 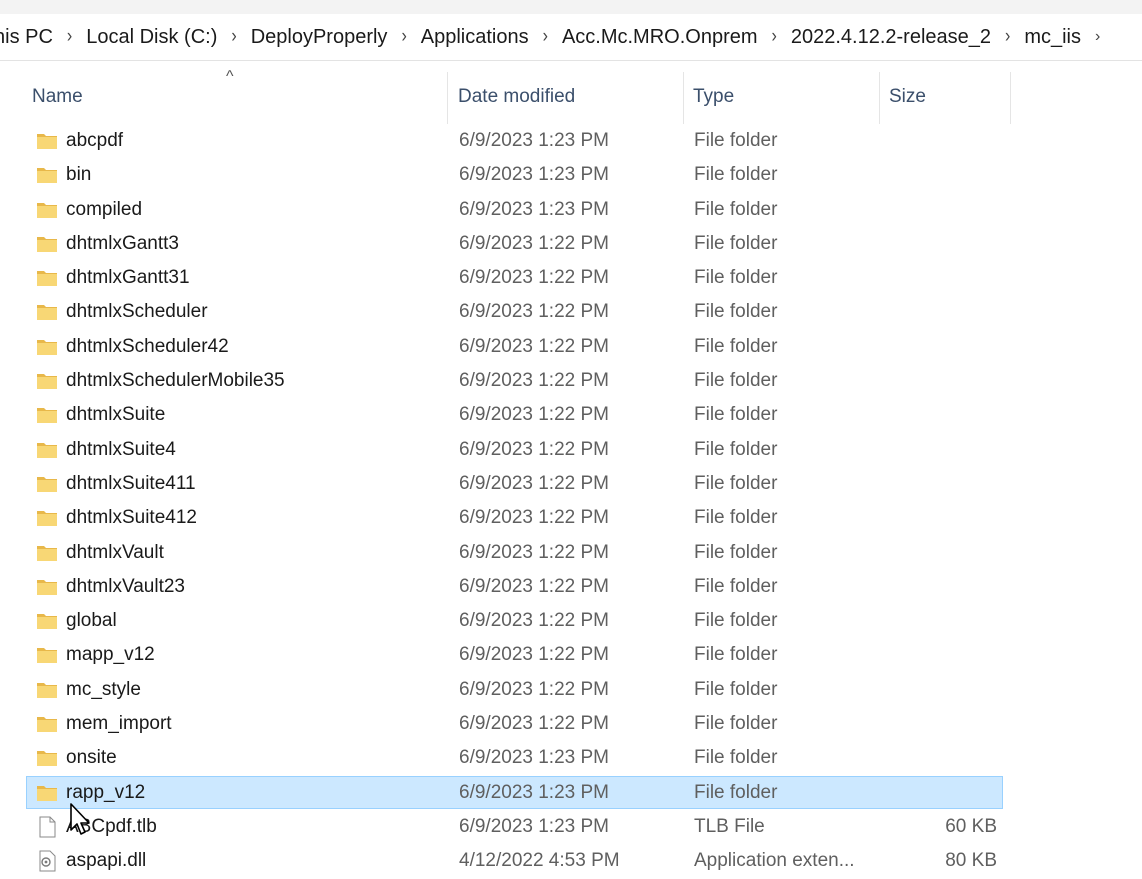 I want to click on file-name: dhtmlxVault, so click(x=115, y=553).